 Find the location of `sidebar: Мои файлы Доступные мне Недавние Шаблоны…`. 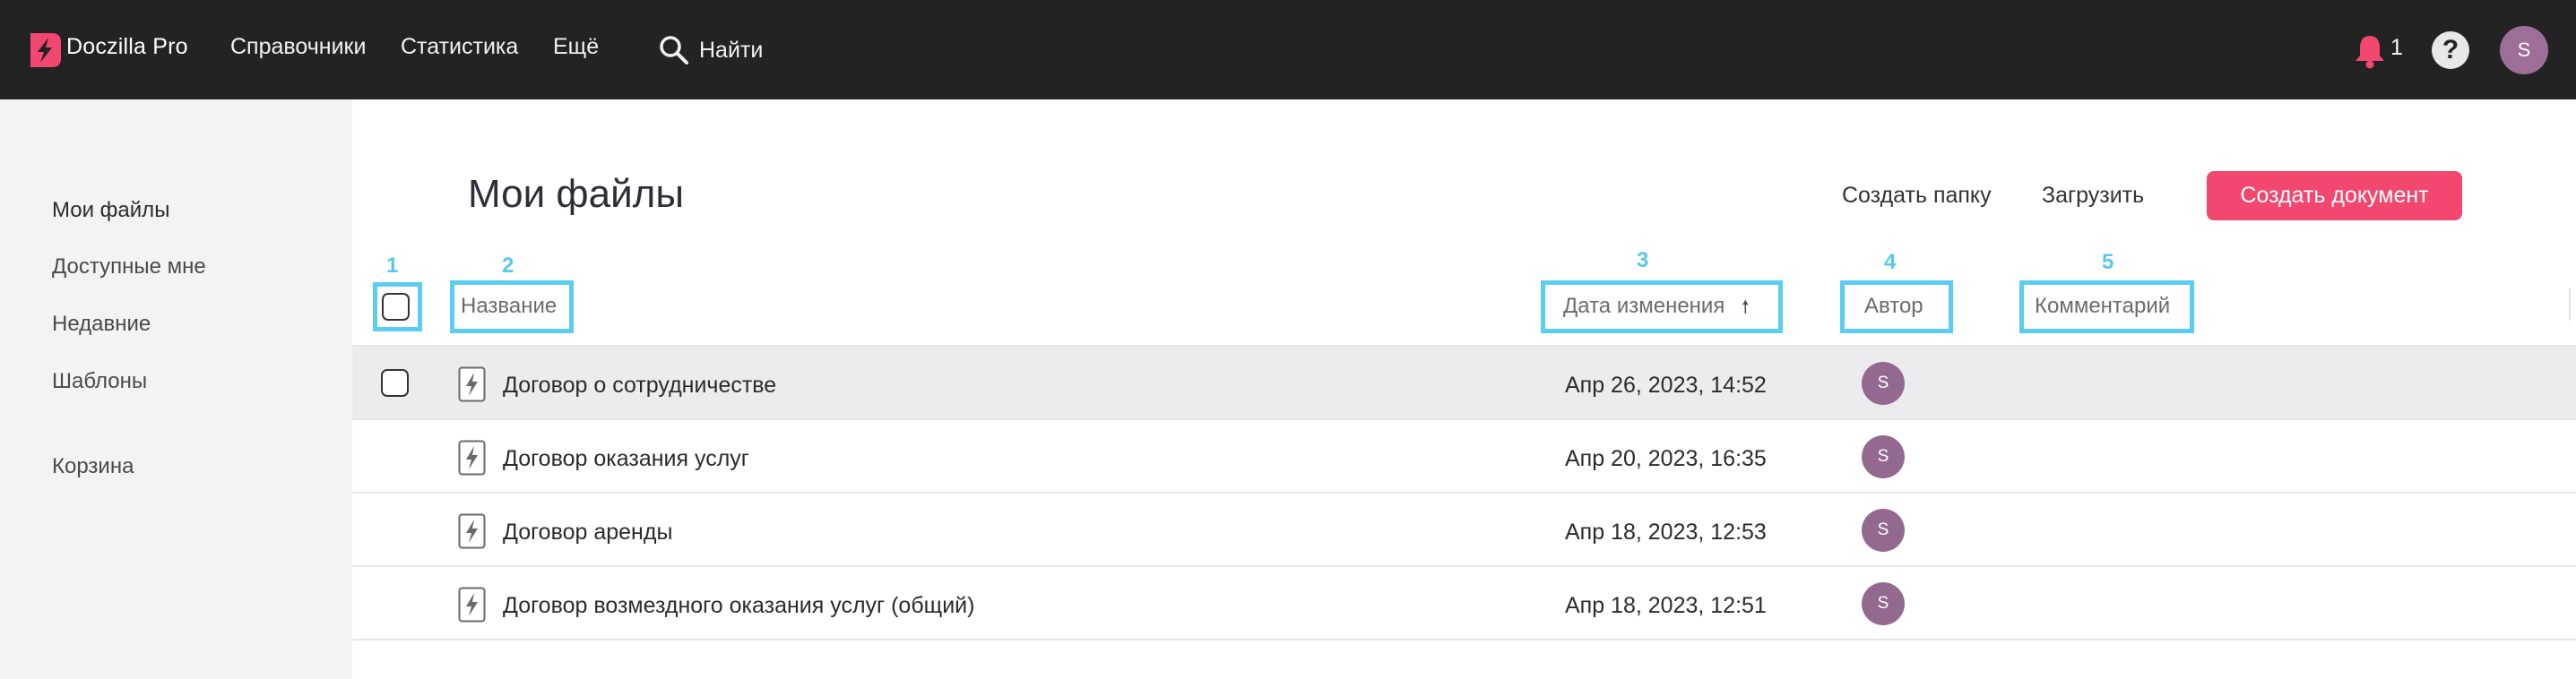

sidebar: Мои файлы Доступные мне Недавние Шаблоны… is located at coordinates (176, 389).